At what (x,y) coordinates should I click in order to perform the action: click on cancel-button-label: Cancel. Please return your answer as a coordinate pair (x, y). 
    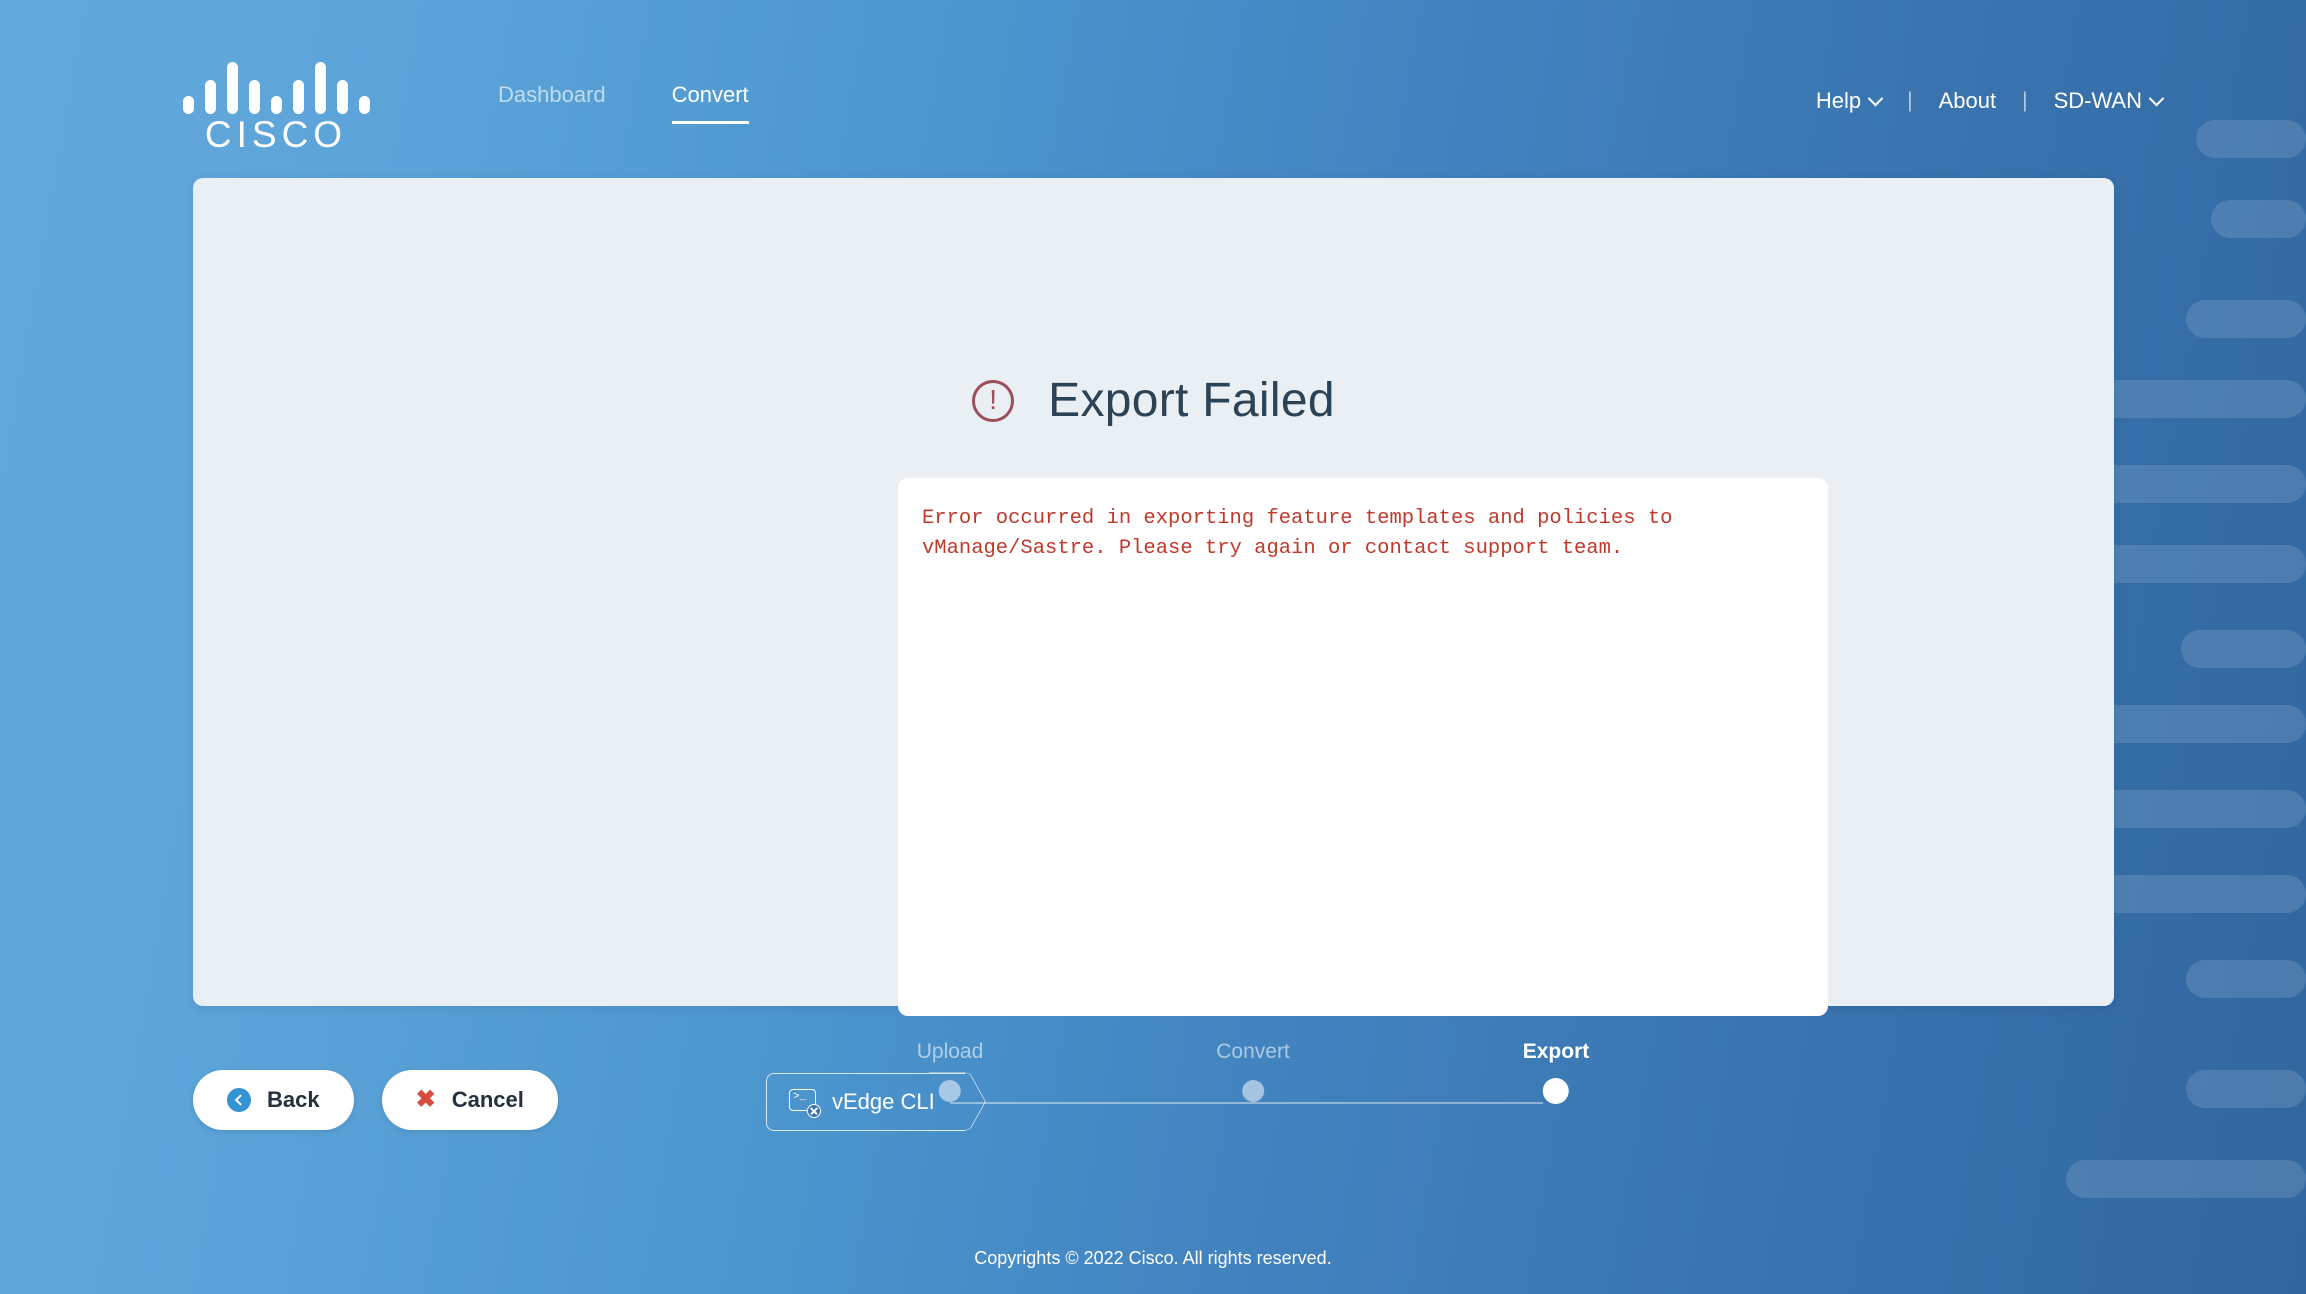
    Looking at the image, I should click on (487, 1099).